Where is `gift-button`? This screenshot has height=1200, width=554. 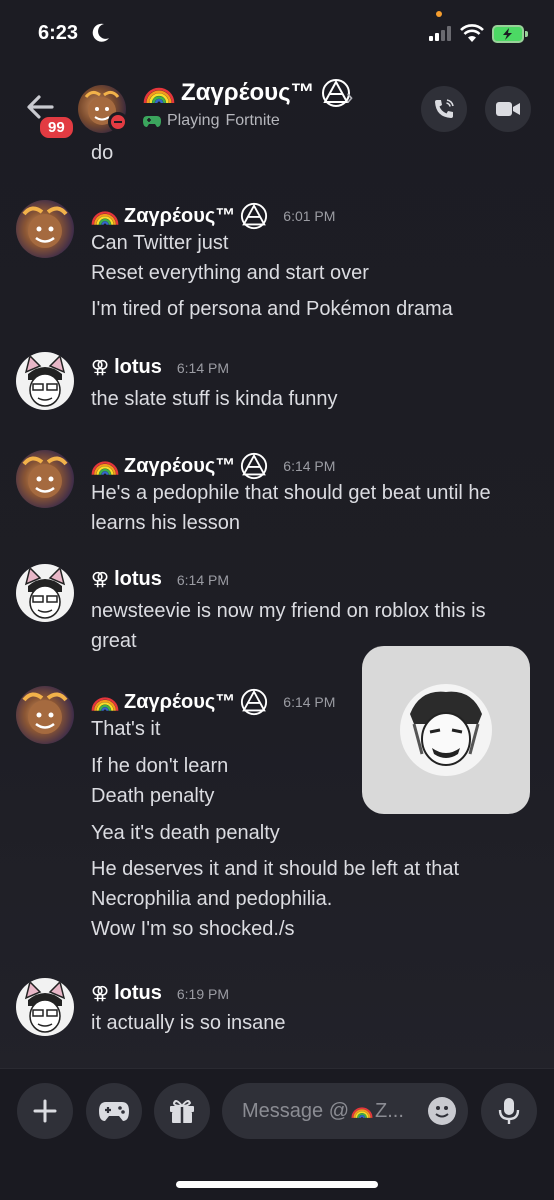 gift-button is located at coordinates (182, 1111).